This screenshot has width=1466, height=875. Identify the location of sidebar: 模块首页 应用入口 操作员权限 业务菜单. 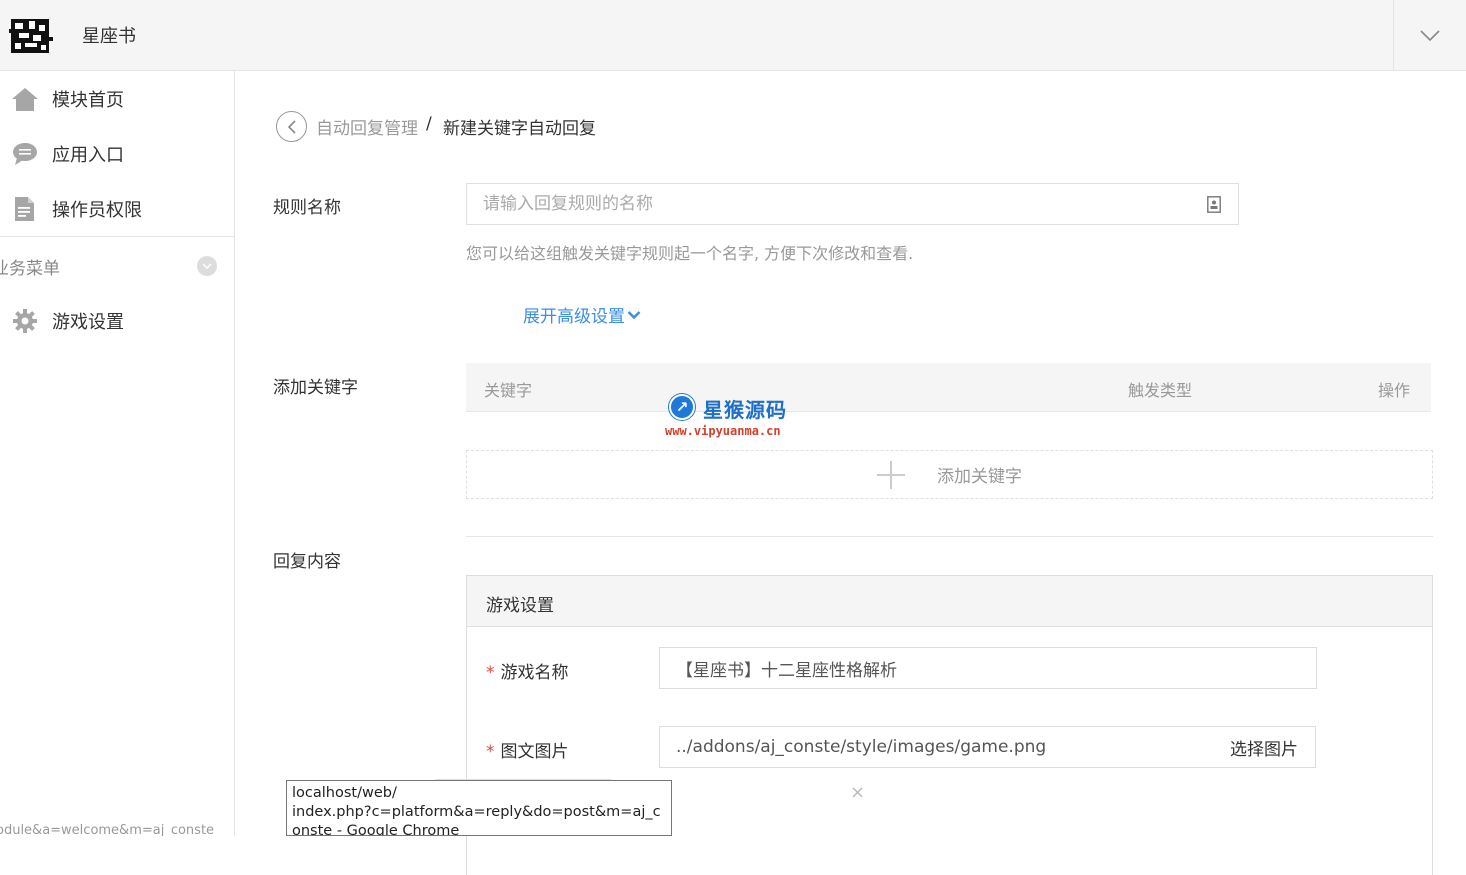
(117, 453).